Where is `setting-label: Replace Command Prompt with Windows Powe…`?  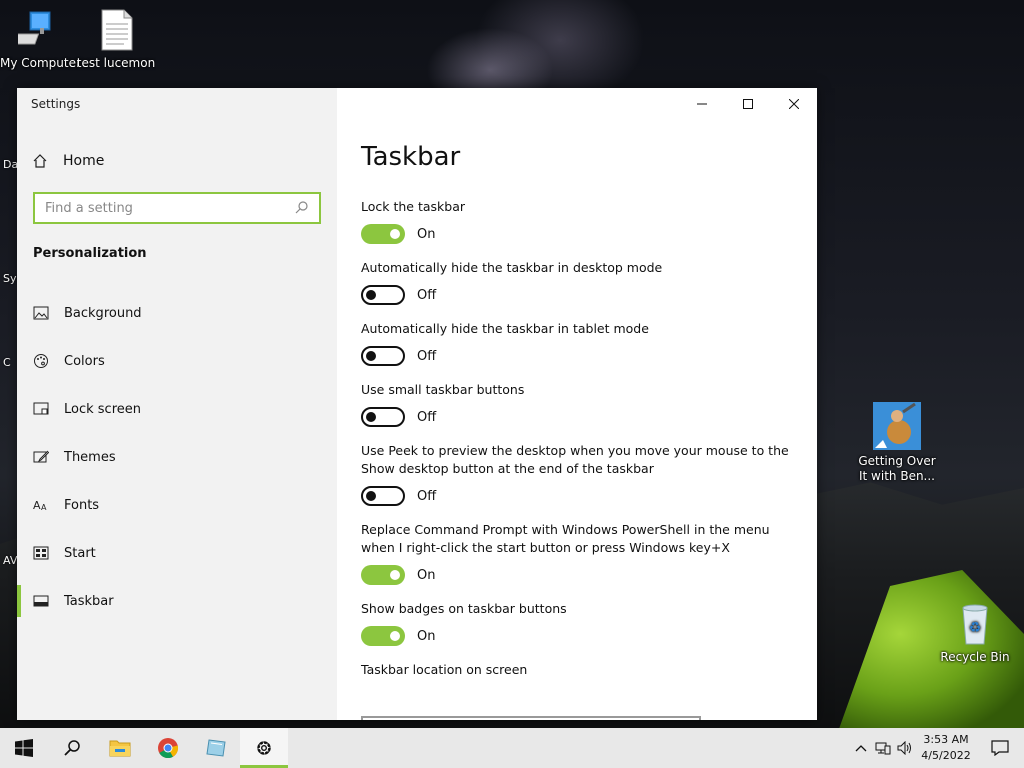
setting-label: Replace Command Prompt with Windows Powe… is located at coordinates (565, 538).